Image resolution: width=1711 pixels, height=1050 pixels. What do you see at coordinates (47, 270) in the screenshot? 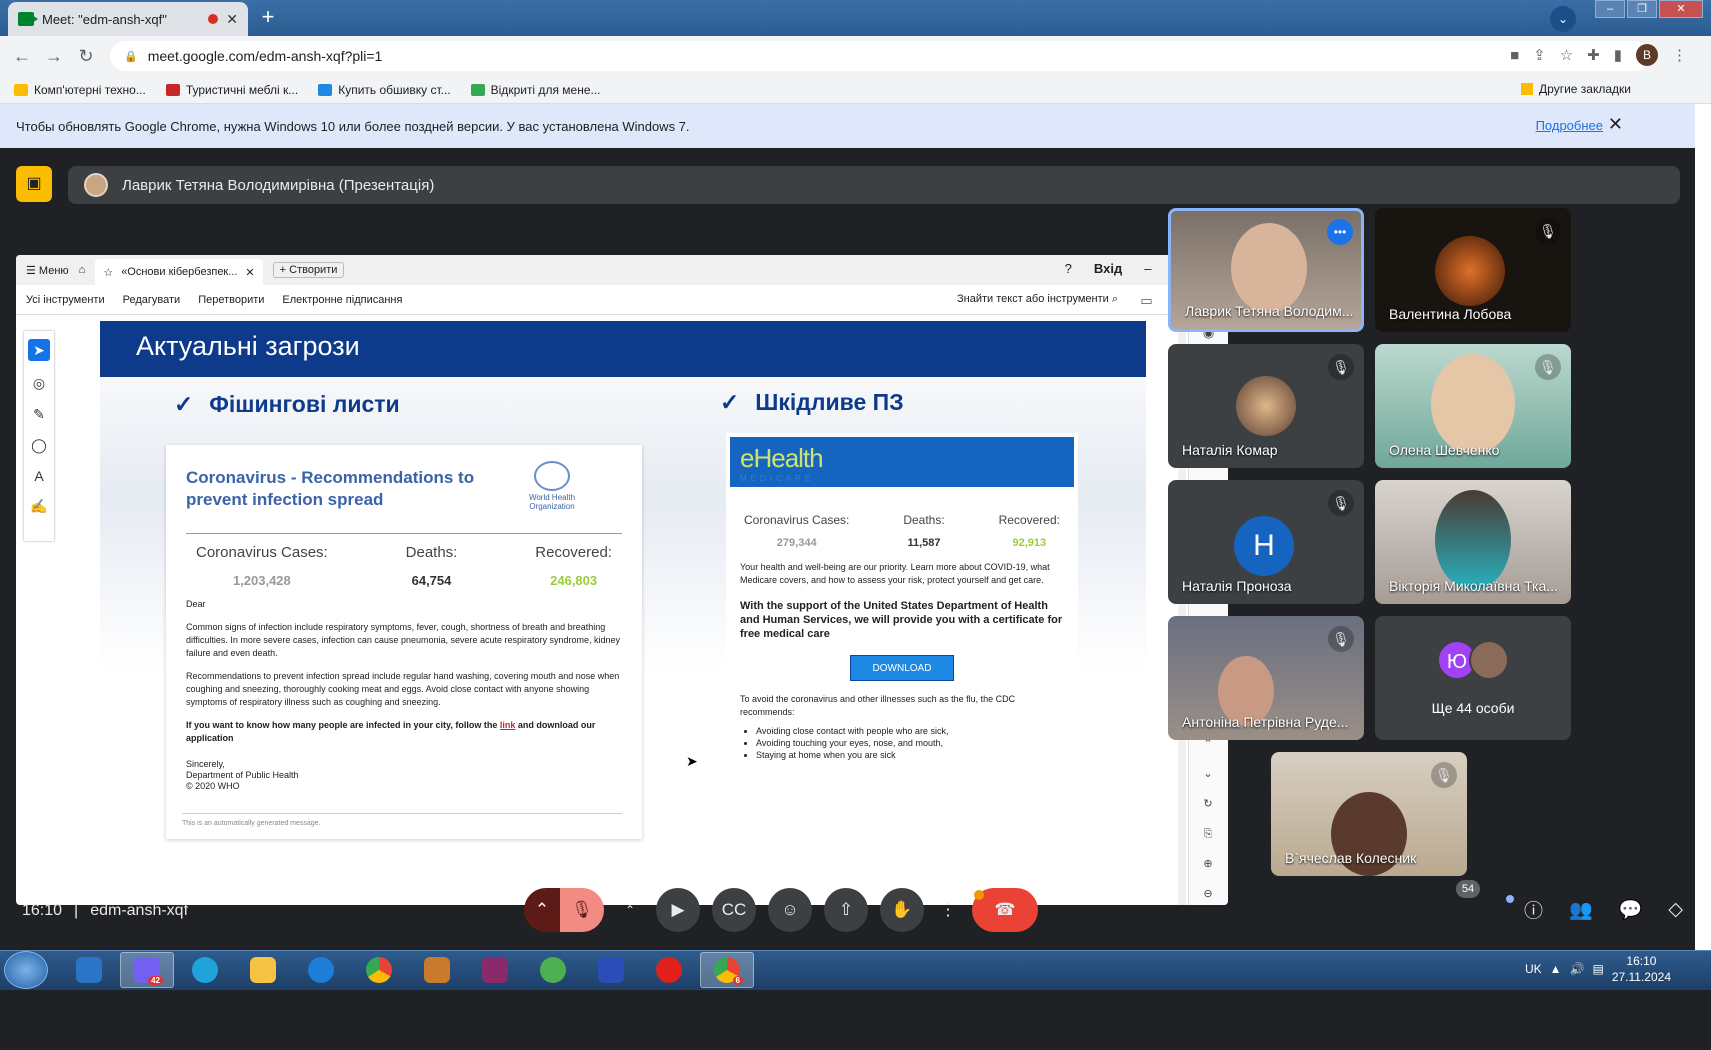
I see `acrobat-menu-button: ☰ Меню` at bounding box center [47, 270].